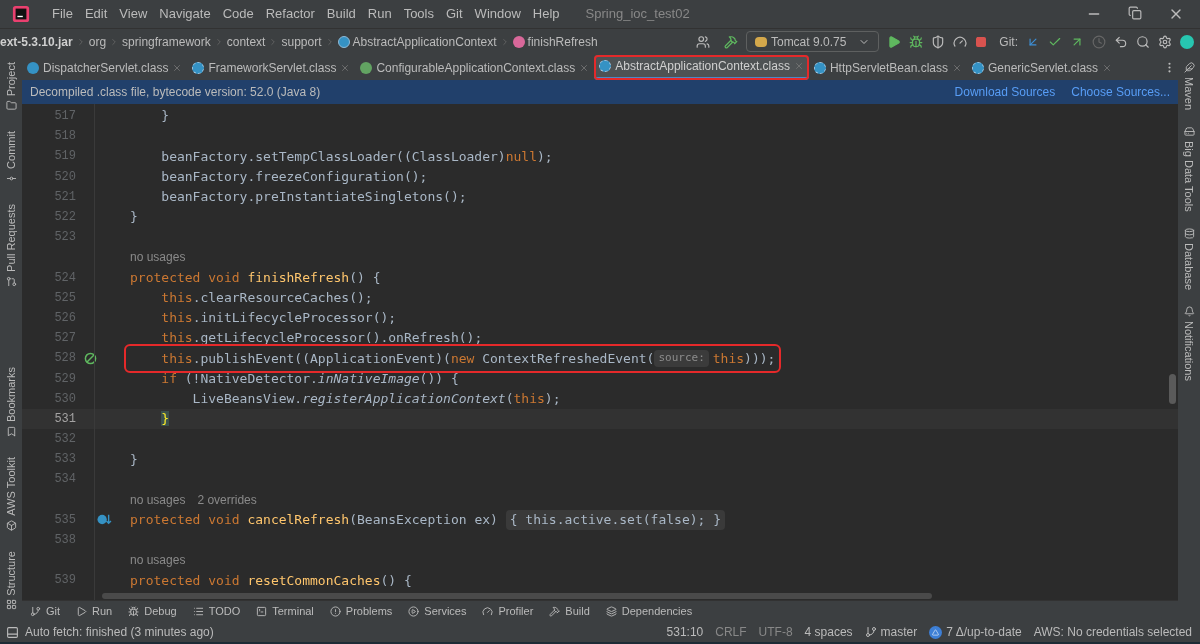 The height and width of the screenshot is (644, 1200). Describe the element at coordinates (981, 41) in the screenshot. I see `stop-icon` at that location.